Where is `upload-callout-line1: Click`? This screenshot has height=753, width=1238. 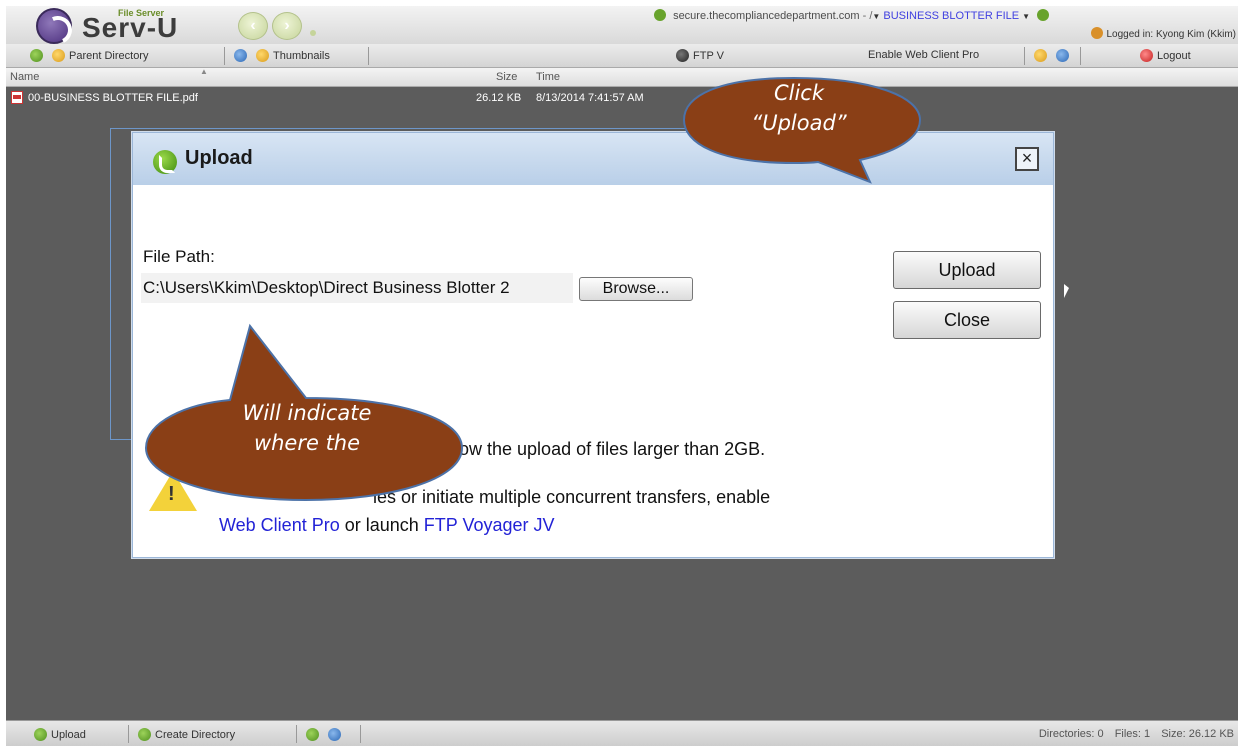 upload-callout-line1: Click is located at coordinates (799, 93).